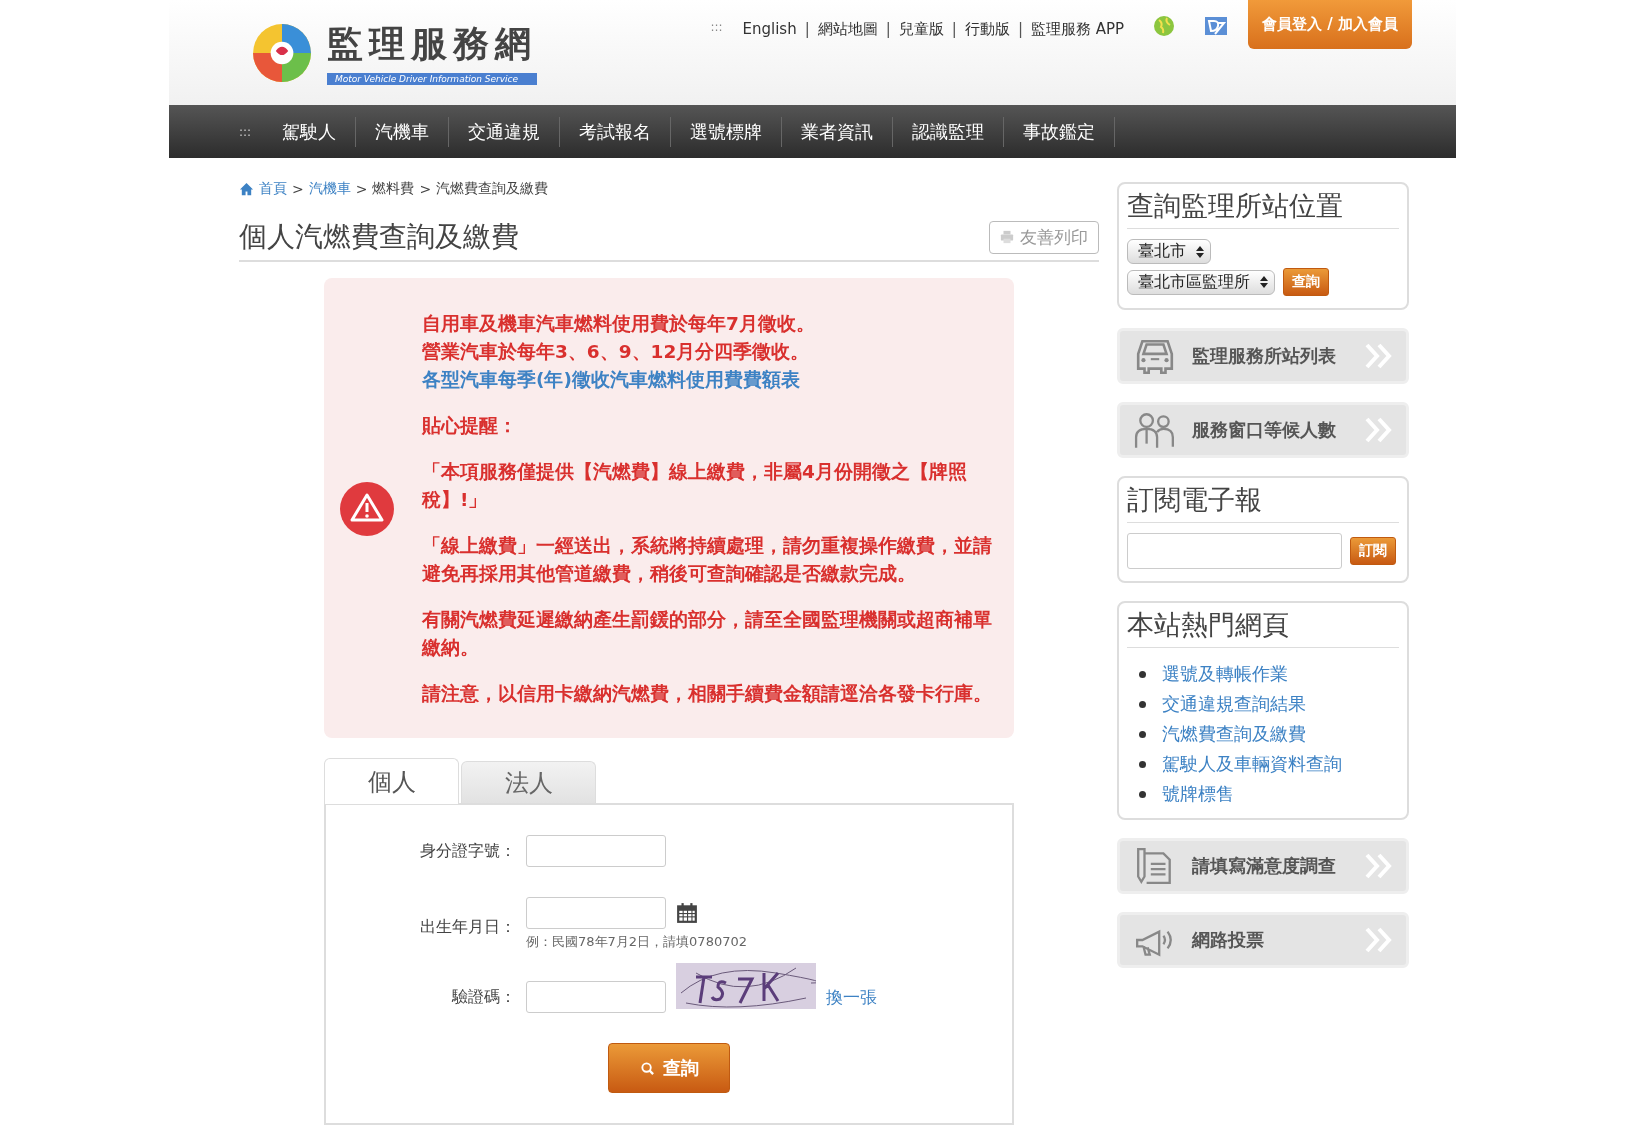  I want to click on notice-text: 「本項服務僅提供【汽燃費】線上繳費，非屬4月份開徵之【牌照稅】!」, so click(695, 486).